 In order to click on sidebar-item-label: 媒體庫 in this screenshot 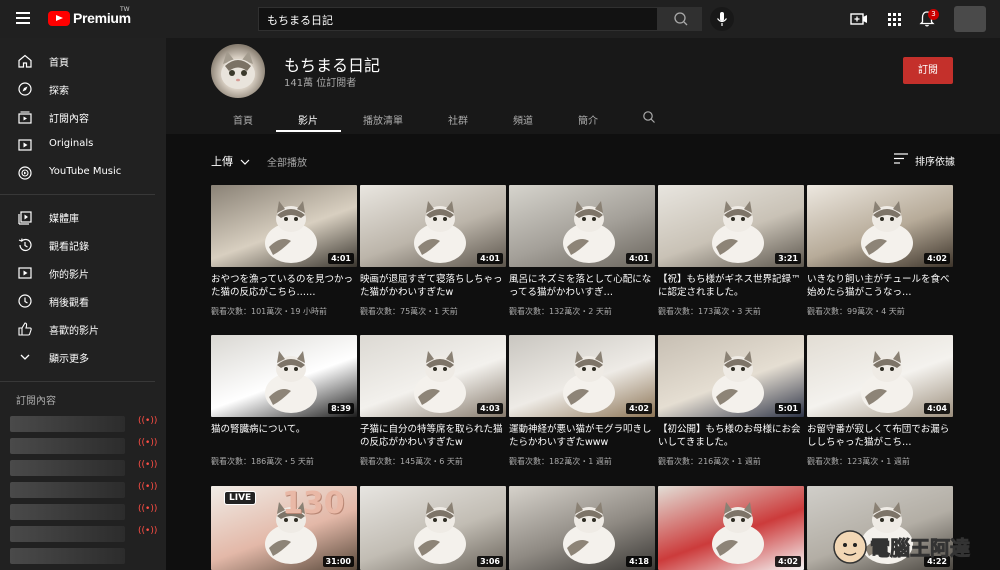, I will do `click(64, 219)`.